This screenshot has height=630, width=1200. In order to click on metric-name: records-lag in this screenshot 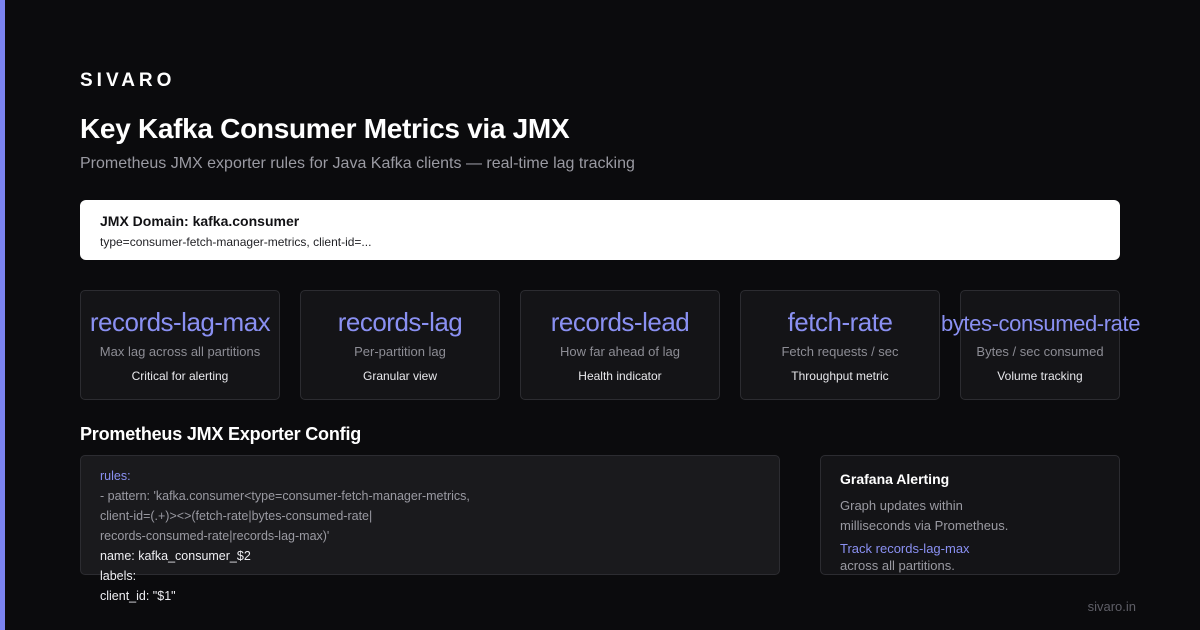, I will do `click(400, 322)`.